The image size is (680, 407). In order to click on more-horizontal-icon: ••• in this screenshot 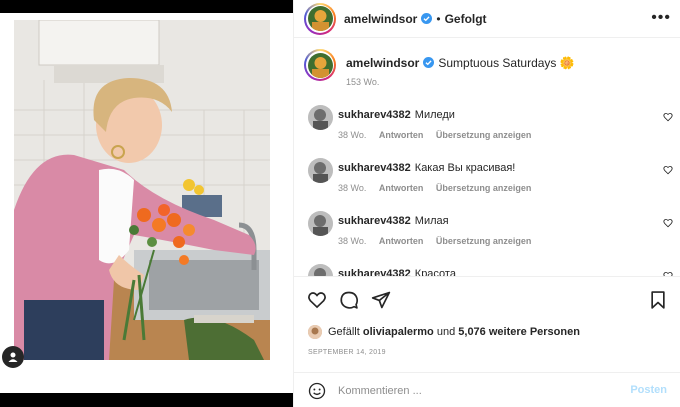, I will do `click(661, 18)`.